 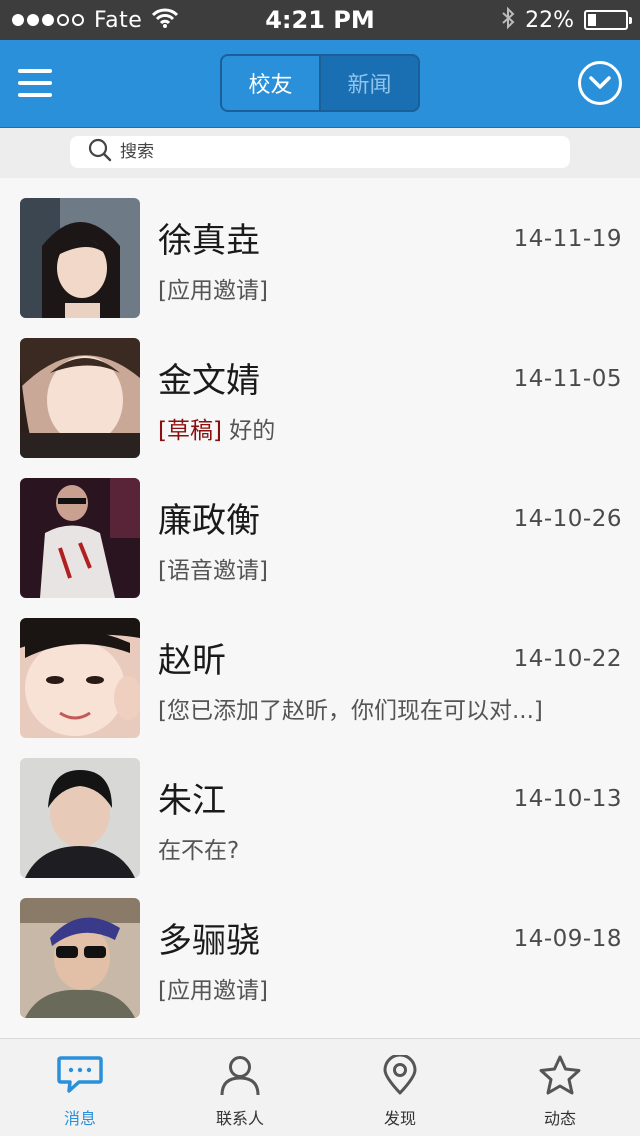 I want to click on battery-level-fill, so click(x=592, y=20).